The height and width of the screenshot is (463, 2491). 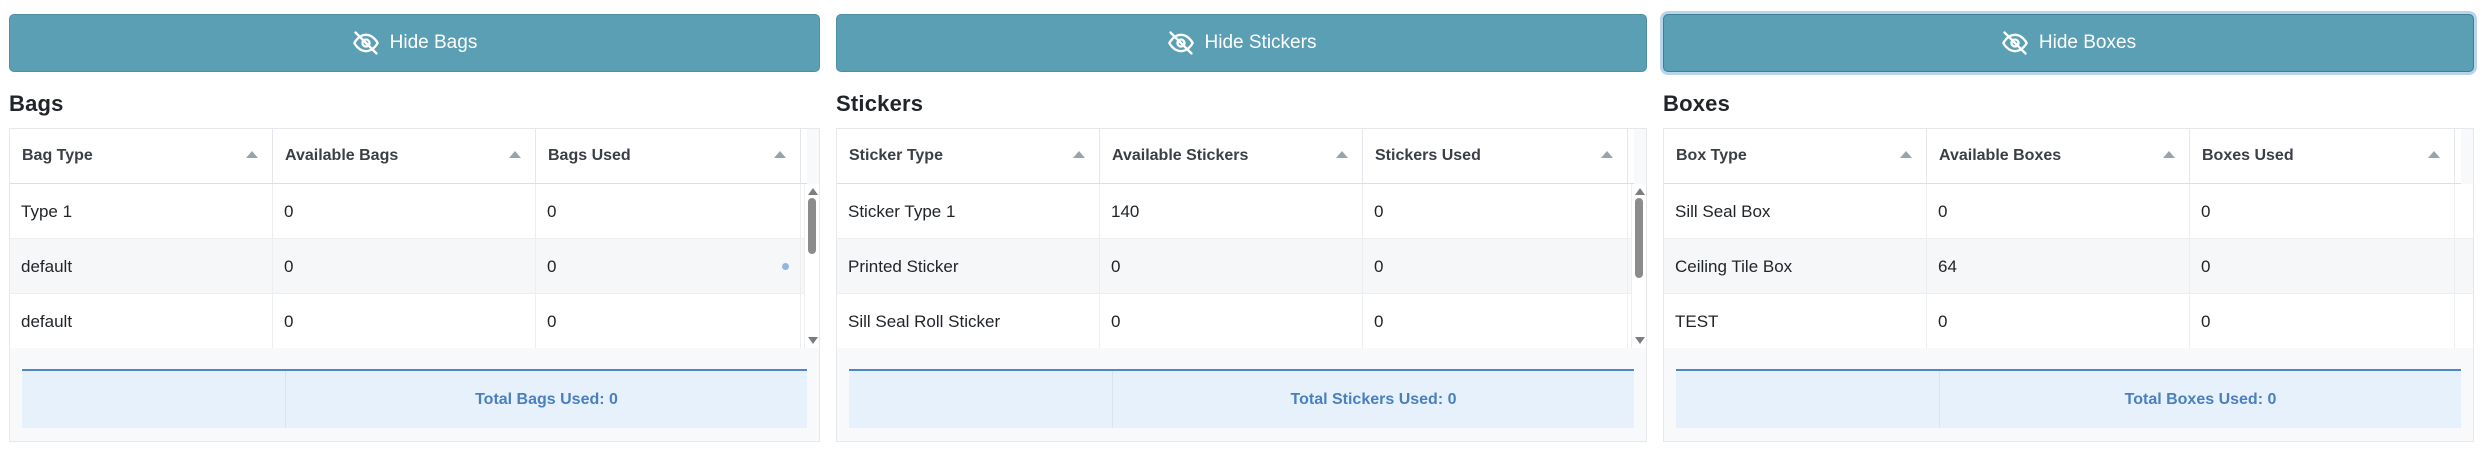 What do you see at coordinates (2058, 266) in the screenshot?
I see `available-boxes-cell: 64` at bounding box center [2058, 266].